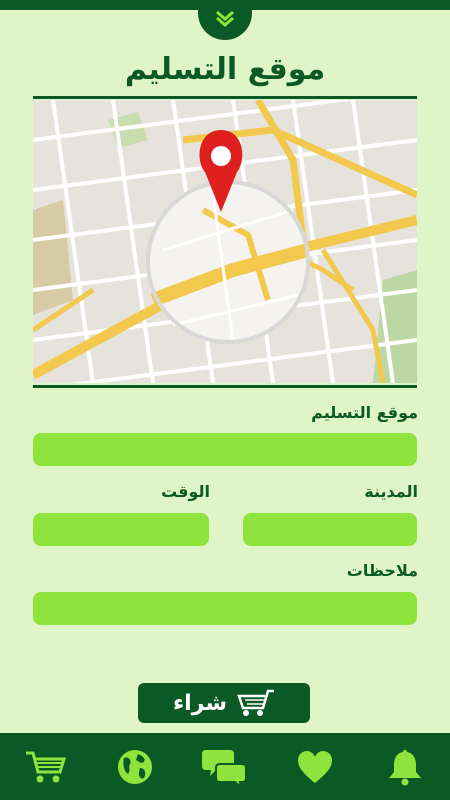 The width and height of the screenshot is (450, 800). I want to click on title-divider, so click(225, 97).